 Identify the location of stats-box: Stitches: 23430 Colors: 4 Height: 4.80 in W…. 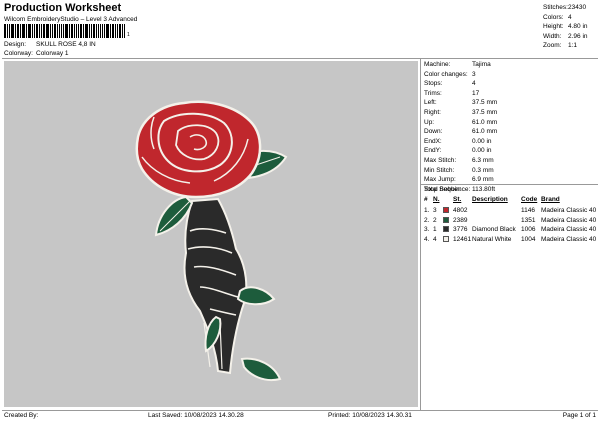
(570, 27).